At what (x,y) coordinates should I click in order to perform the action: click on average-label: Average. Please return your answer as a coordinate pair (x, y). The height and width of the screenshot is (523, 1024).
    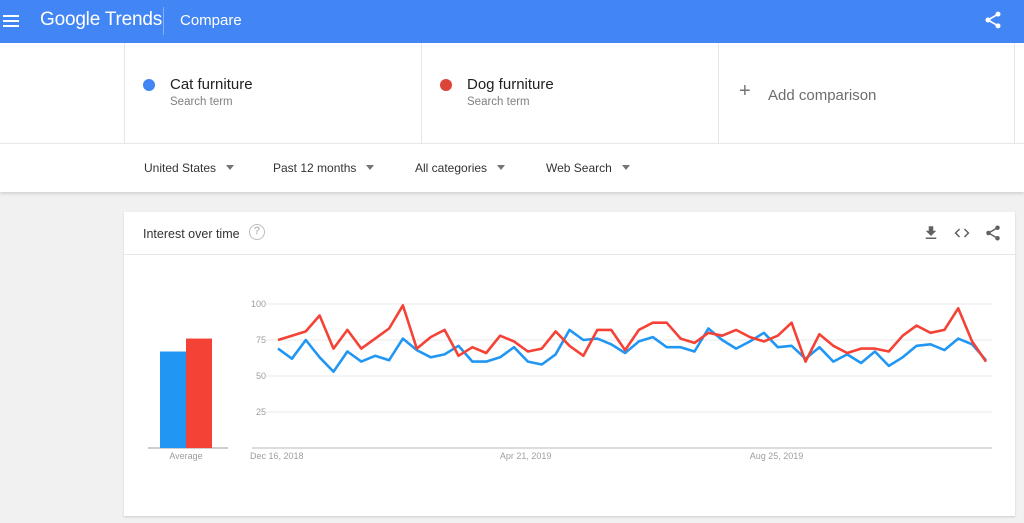
    Looking at the image, I should click on (185, 456).